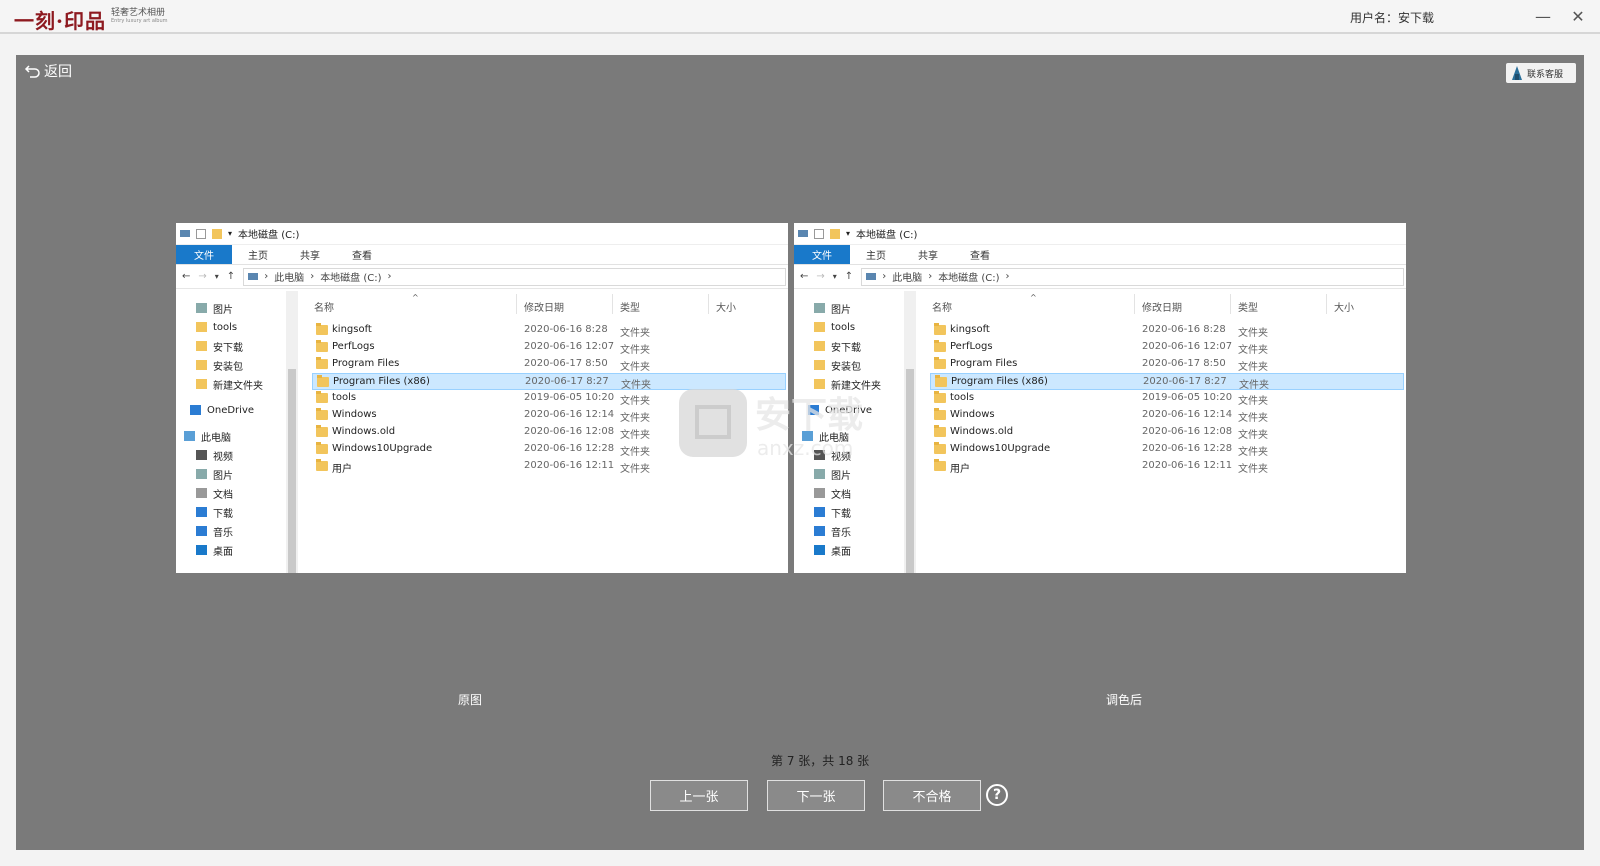 The height and width of the screenshot is (866, 1600). What do you see at coordinates (932, 795) in the screenshot?
I see `reject-button: 不合格` at bounding box center [932, 795].